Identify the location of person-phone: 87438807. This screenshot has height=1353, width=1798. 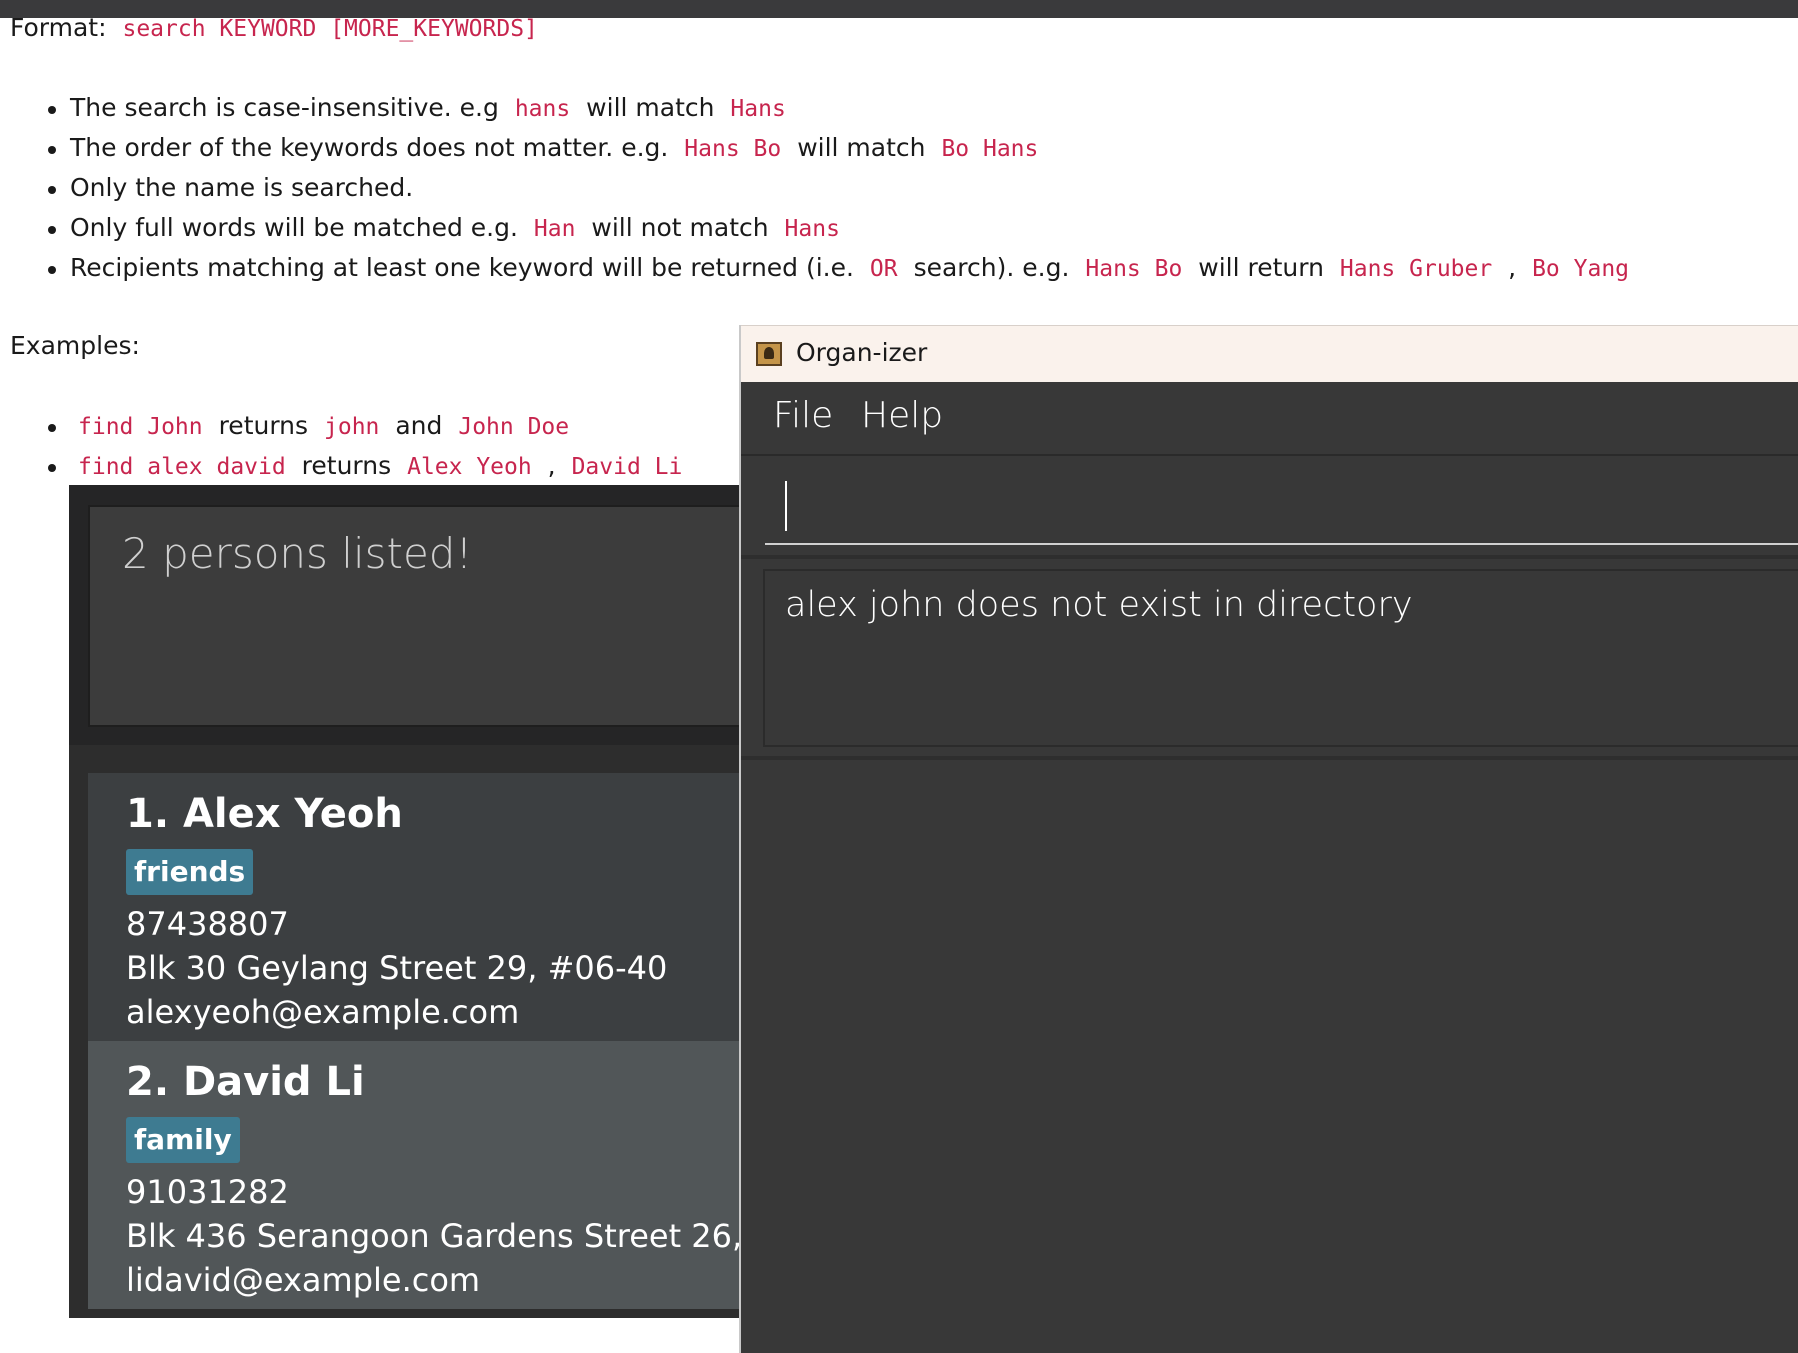
(207, 924).